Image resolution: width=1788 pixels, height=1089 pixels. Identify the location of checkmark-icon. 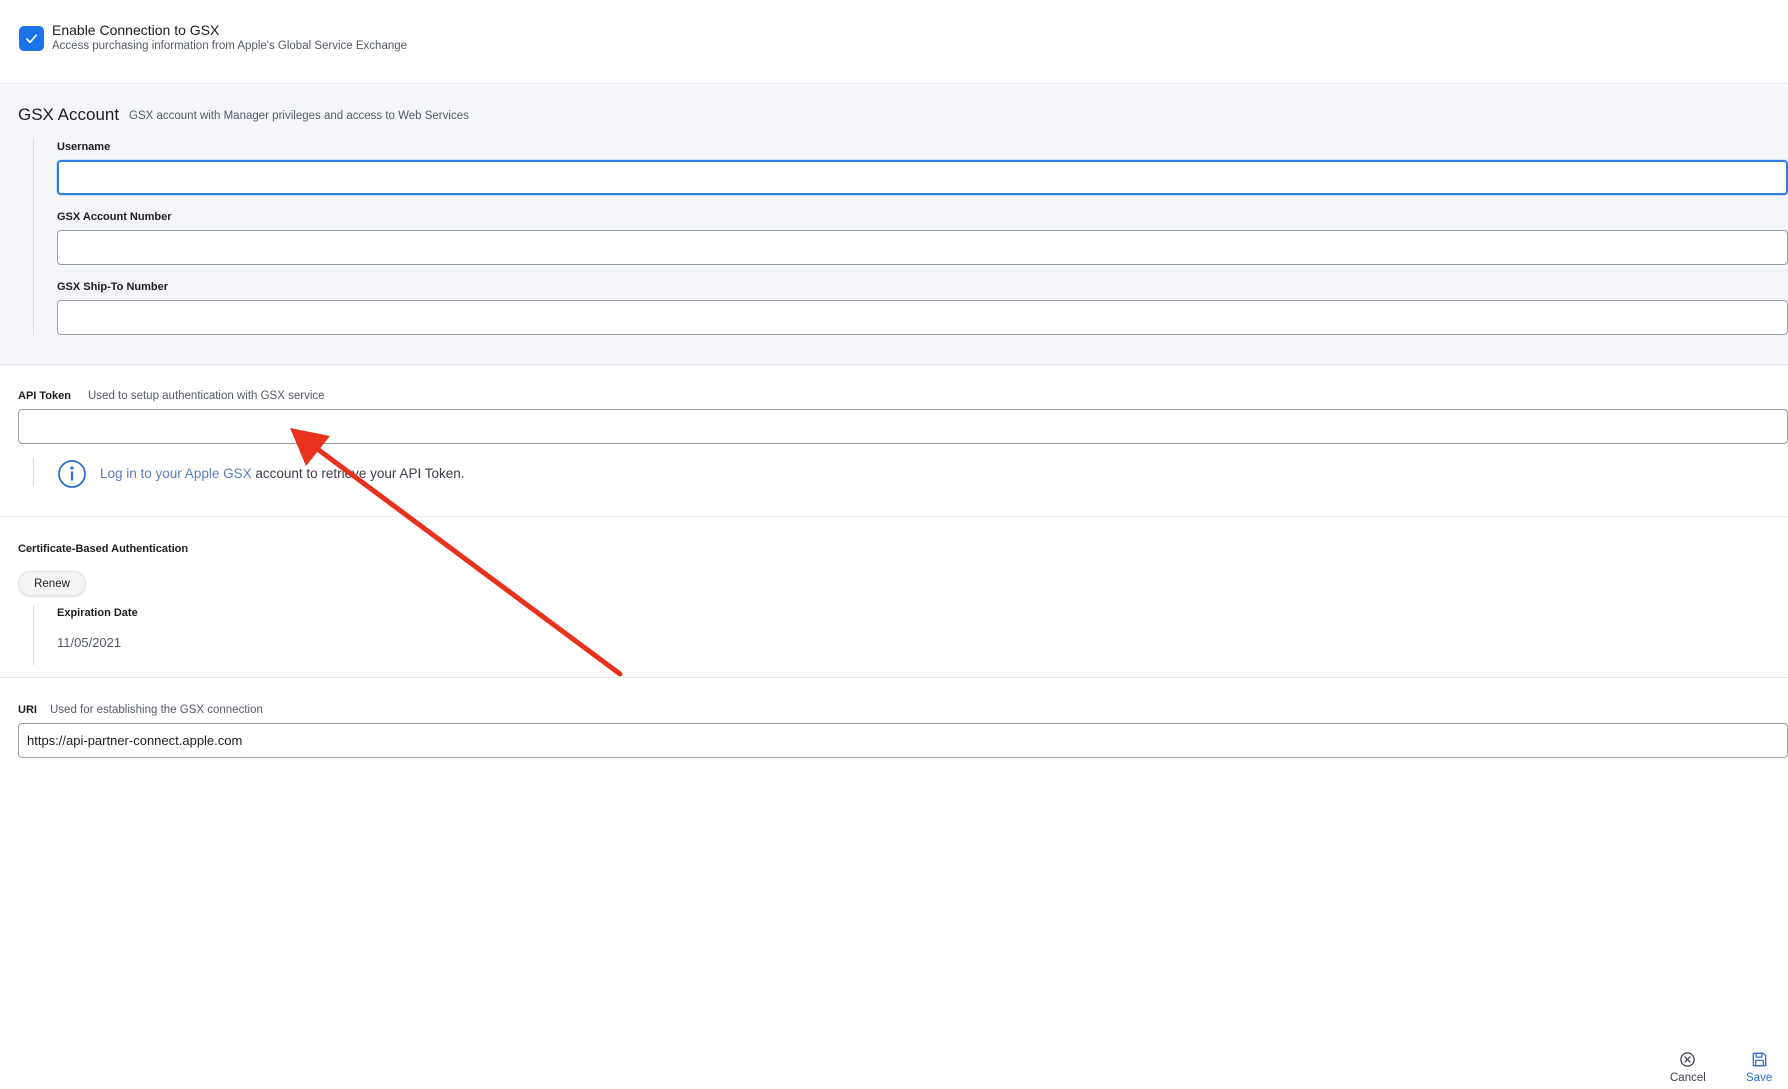
(31, 39).